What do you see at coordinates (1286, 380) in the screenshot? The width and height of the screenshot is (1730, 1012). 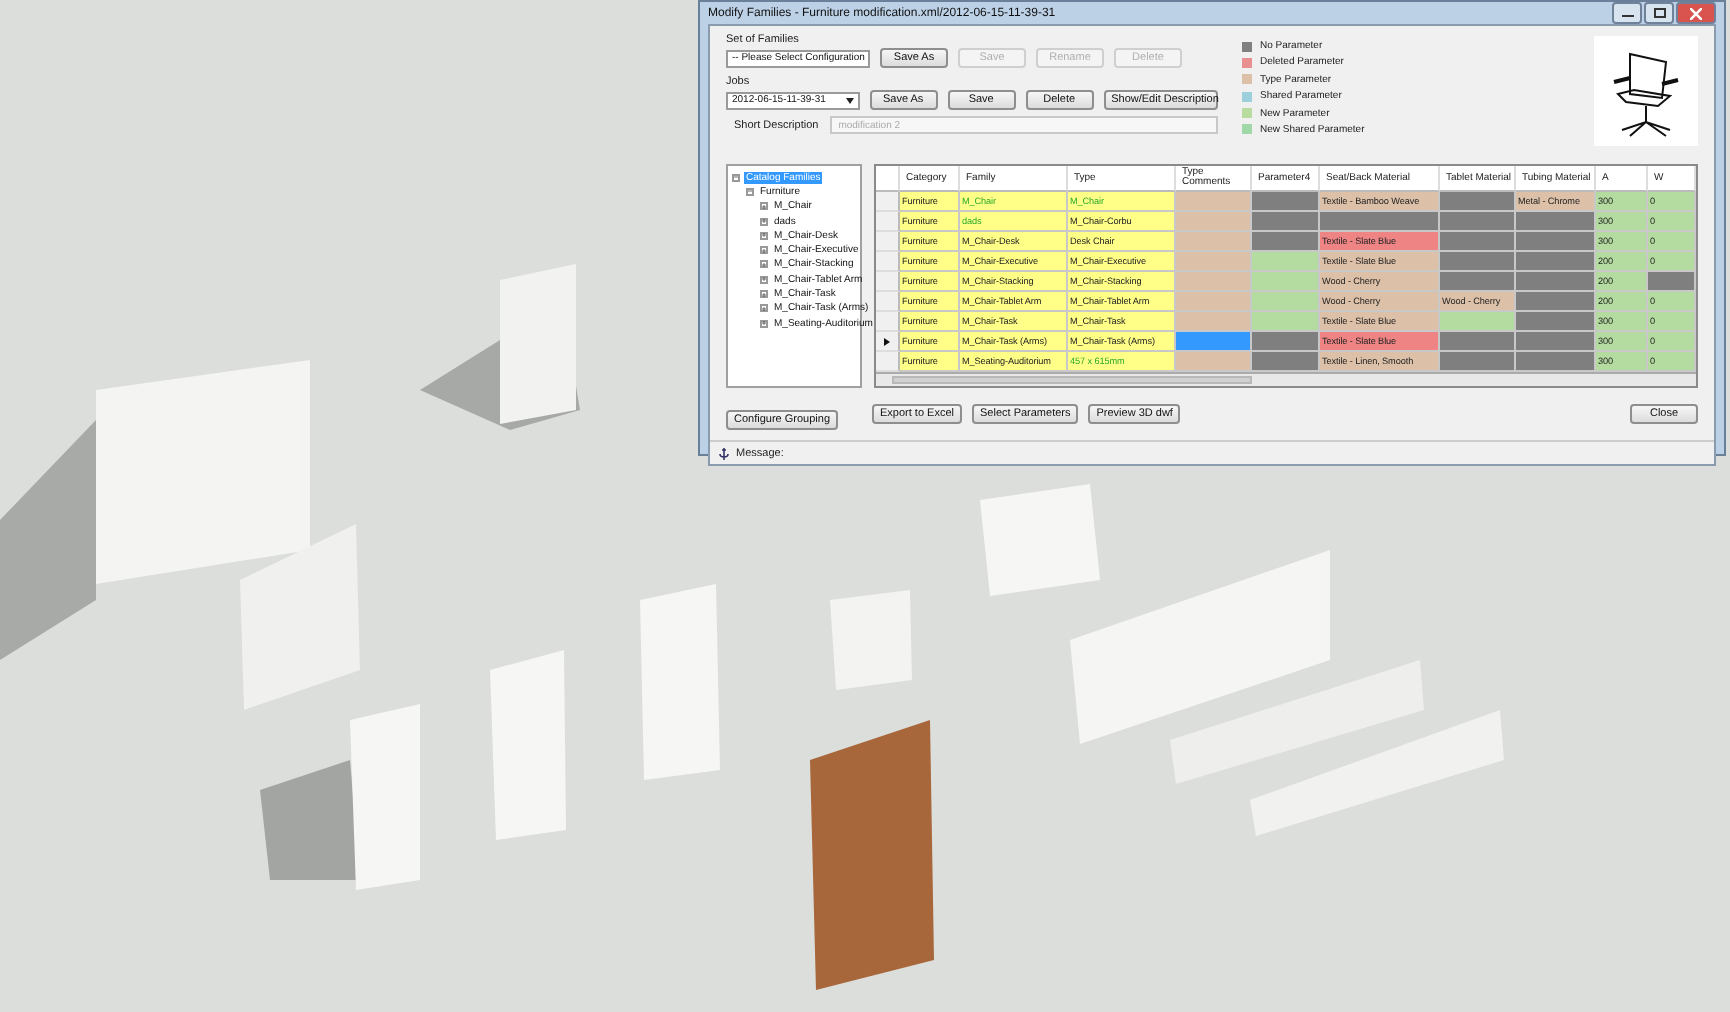 I see `horizontal-scrollbar` at bounding box center [1286, 380].